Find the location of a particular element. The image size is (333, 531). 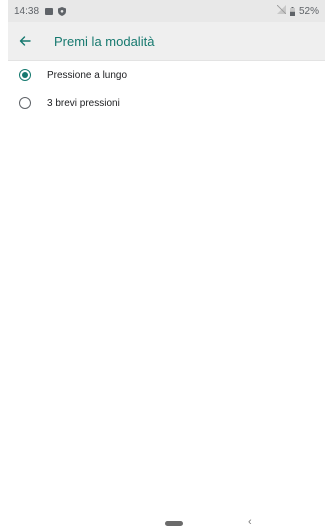

radio-button-unchecked is located at coordinates (25, 103).